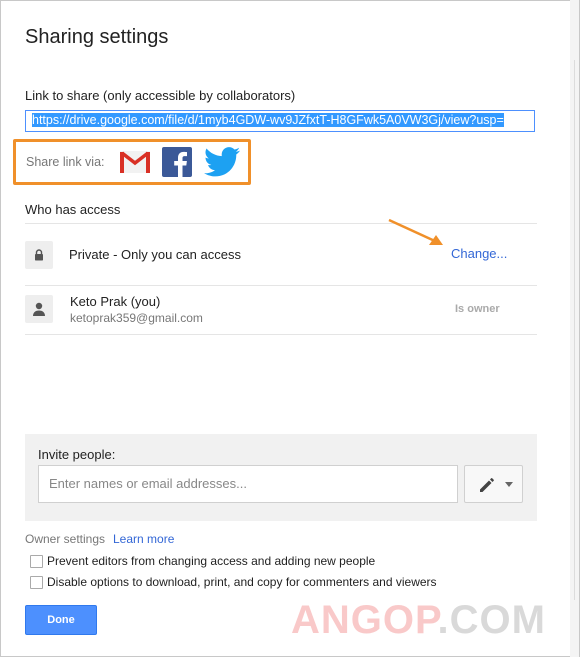 Image resolution: width=580 pixels, height=657 pixels. Describe the element at coordinates (36, 582) in the screenshot. I see `disable-download-checkbox` at that location.